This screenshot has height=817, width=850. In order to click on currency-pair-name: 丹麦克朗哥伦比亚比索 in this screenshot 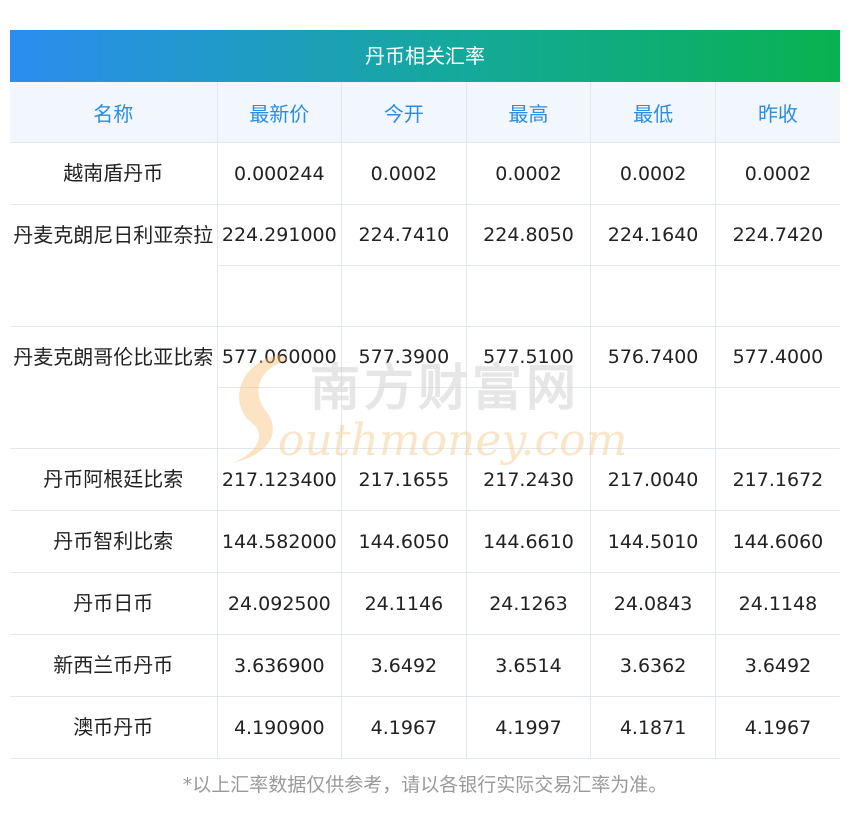, I will do `click(114, 387)`.